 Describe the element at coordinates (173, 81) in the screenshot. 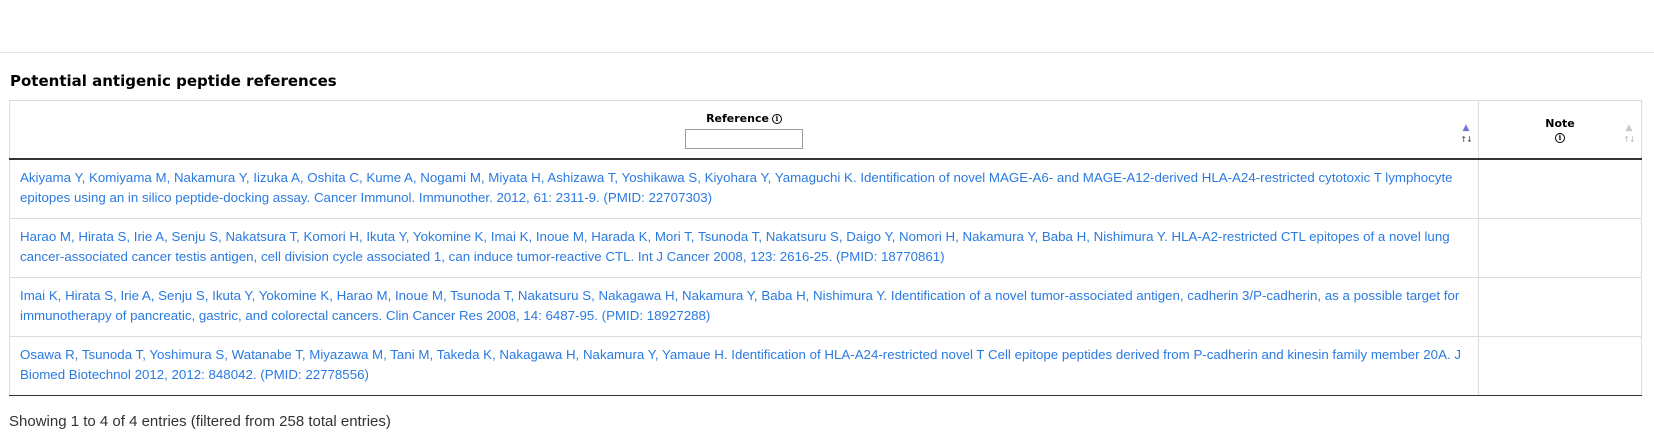

I see `section-title: Potential antigenic peptide references` at that location.